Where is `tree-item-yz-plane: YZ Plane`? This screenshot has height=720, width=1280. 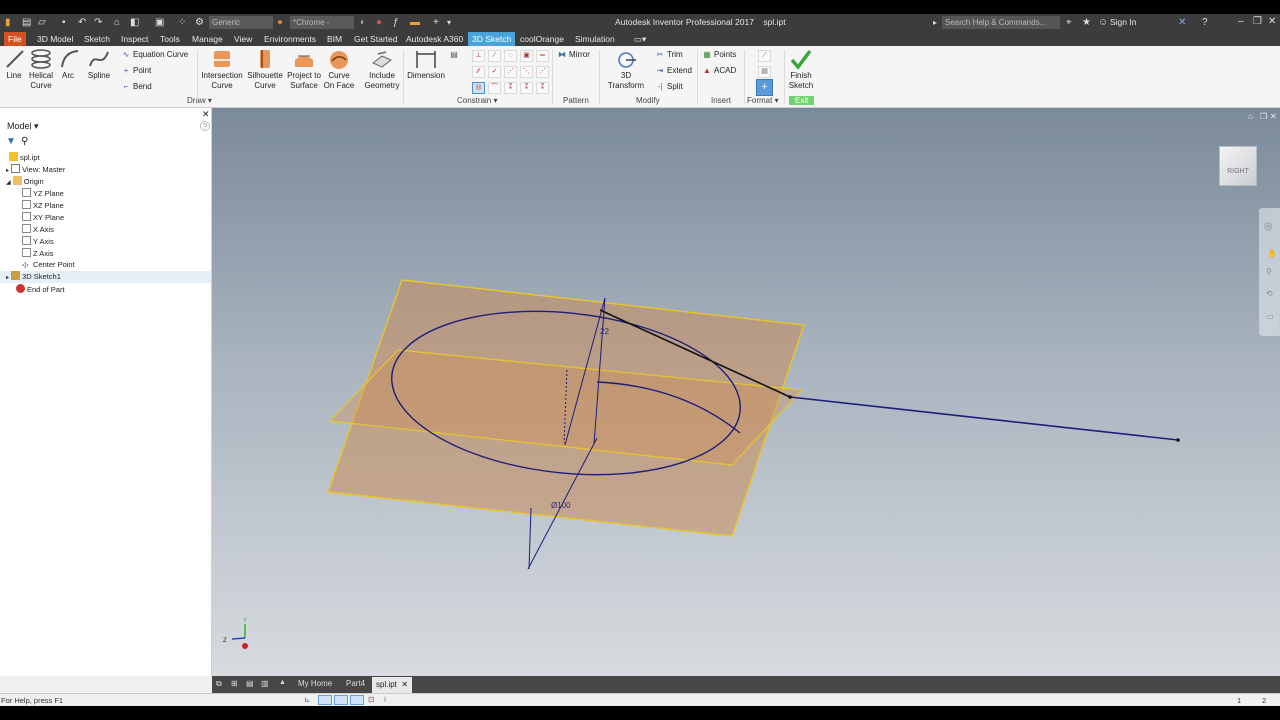 tree-item-yz-plane: YZ Plane is located at coordinates (43, 193).